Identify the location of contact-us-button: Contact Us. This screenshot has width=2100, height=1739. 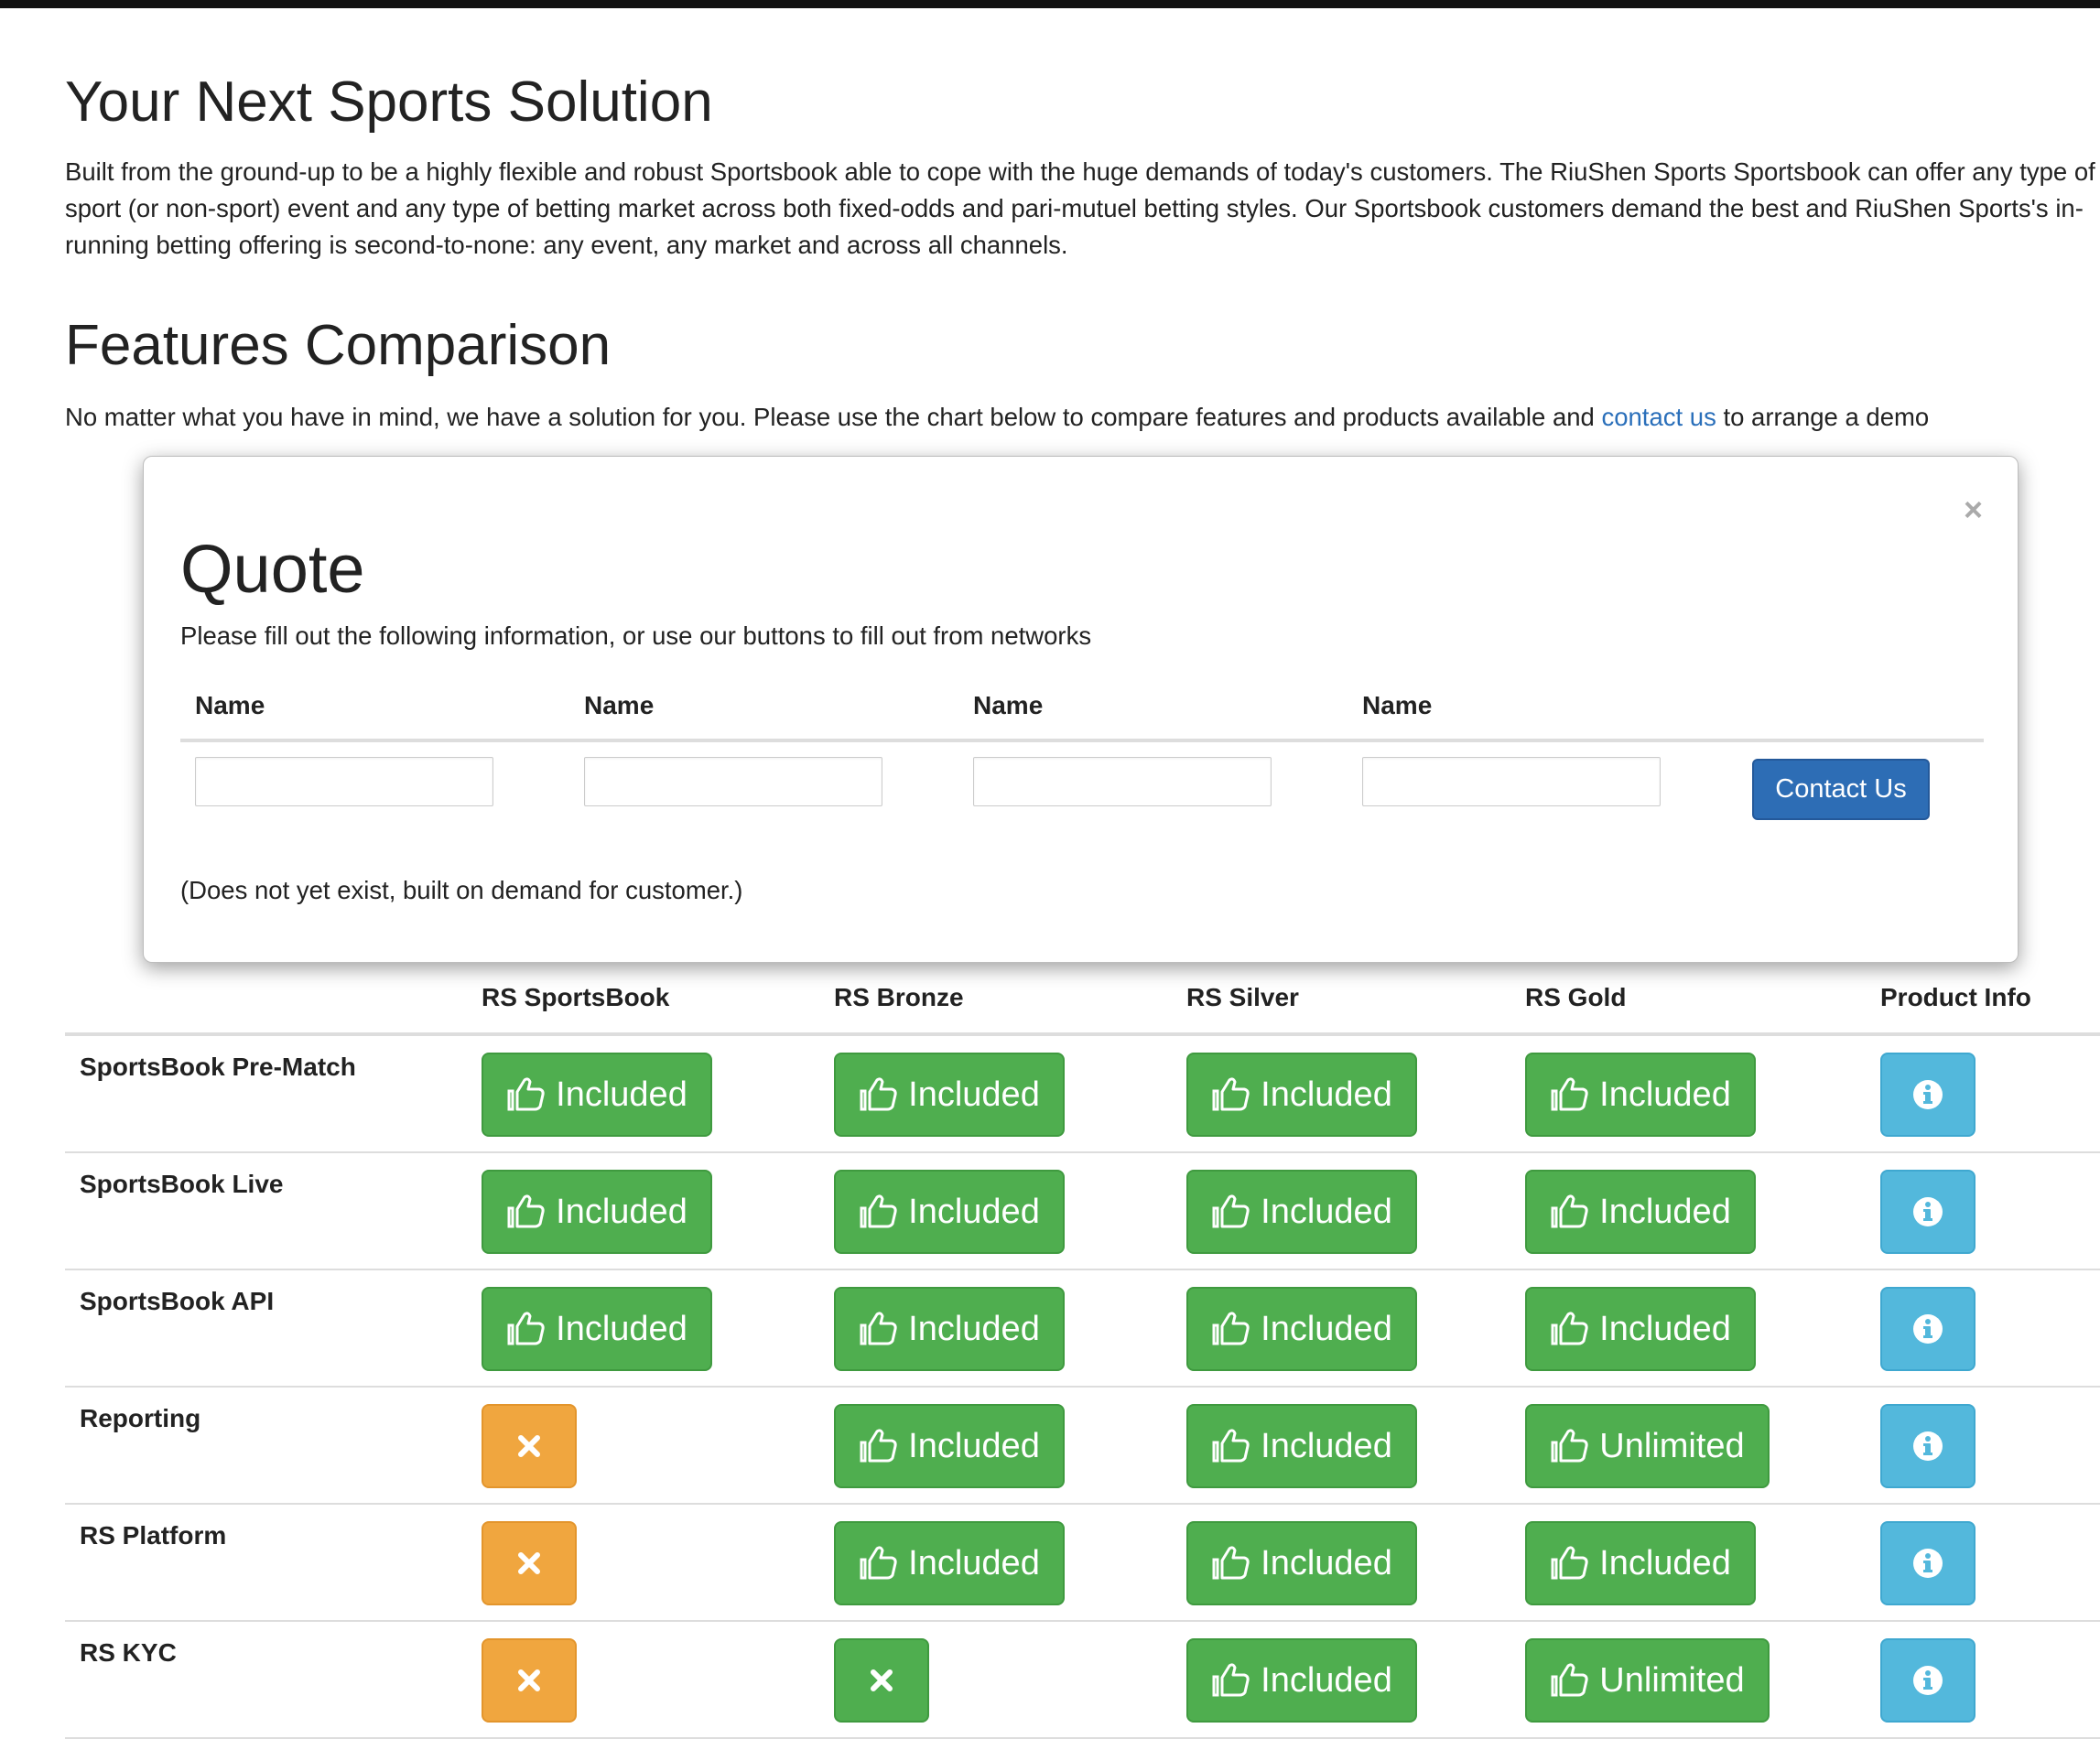
(1841, 789).